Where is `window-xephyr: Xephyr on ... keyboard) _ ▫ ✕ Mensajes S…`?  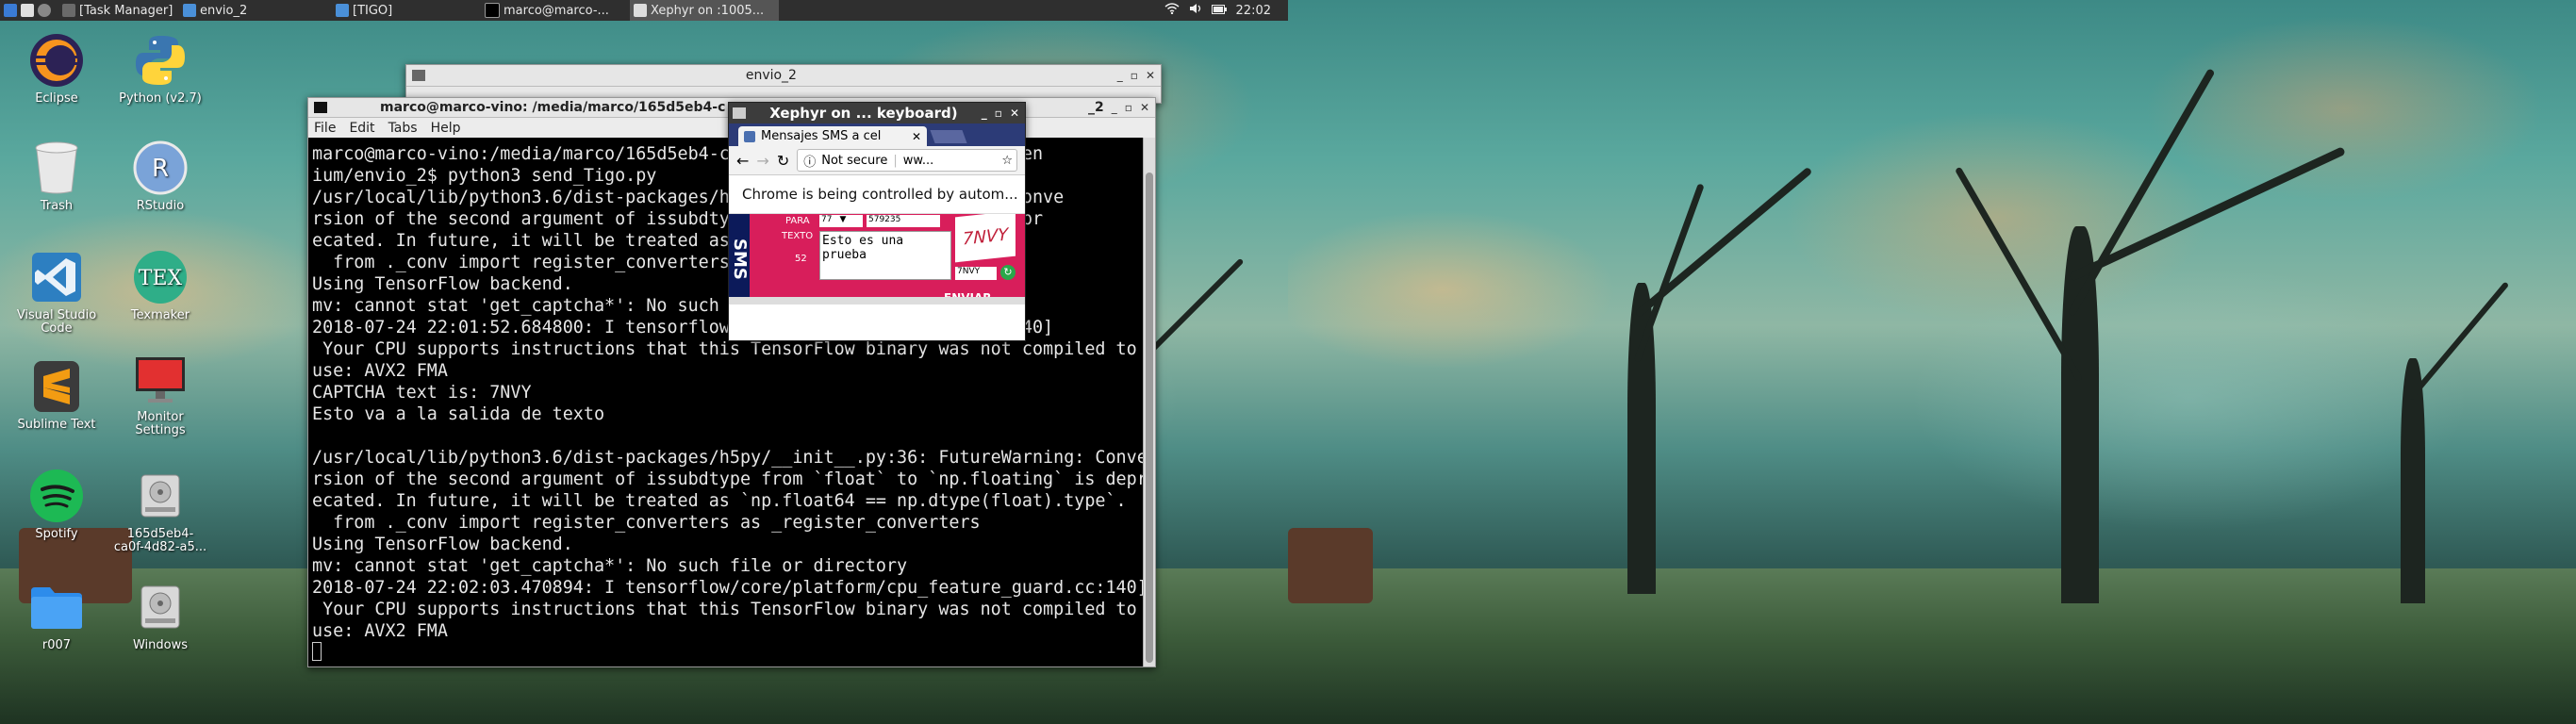
window-xephyr: Xephyr on ... keyboard) _ ▫ ✕ Mensajes S… is located at coordinates (877, 221).